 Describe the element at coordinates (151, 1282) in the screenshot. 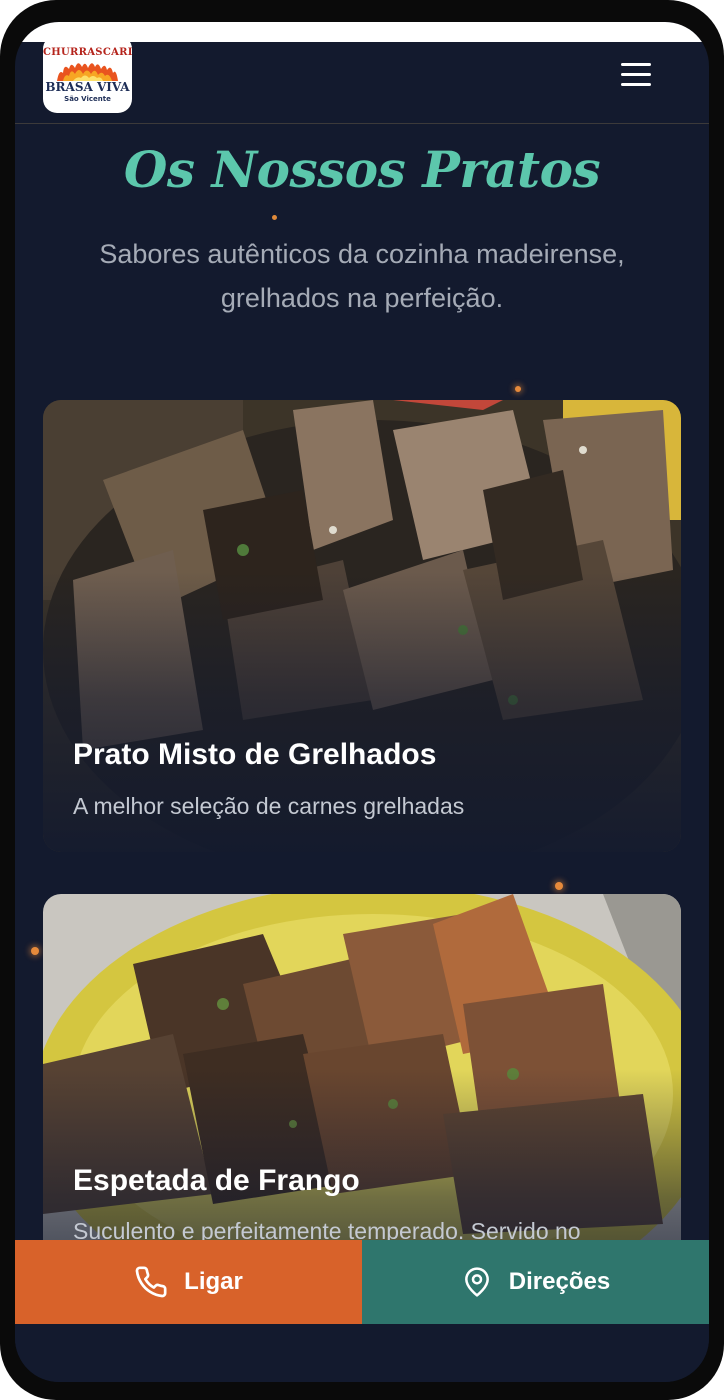

I see `phone-icon` at that location.